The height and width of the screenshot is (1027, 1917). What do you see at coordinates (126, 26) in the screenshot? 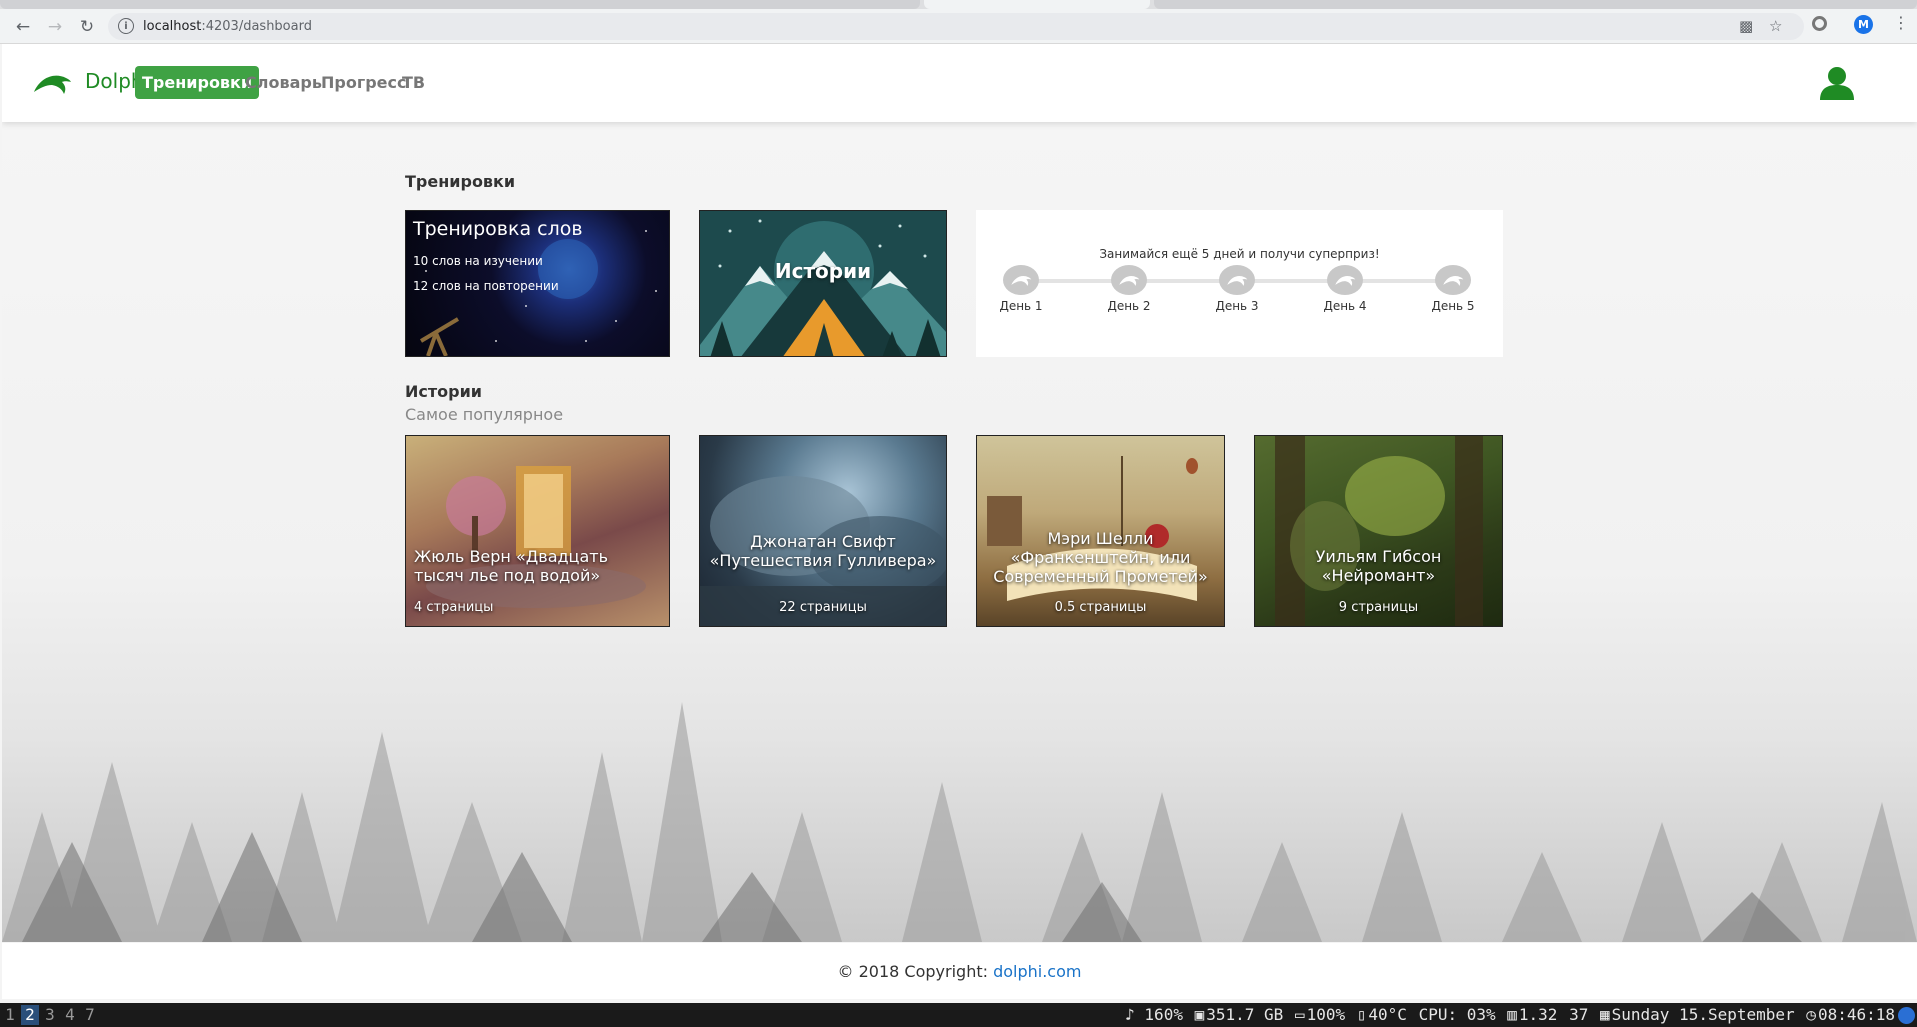
I see `site-info-icon: i` at bounding box center [126, 26].